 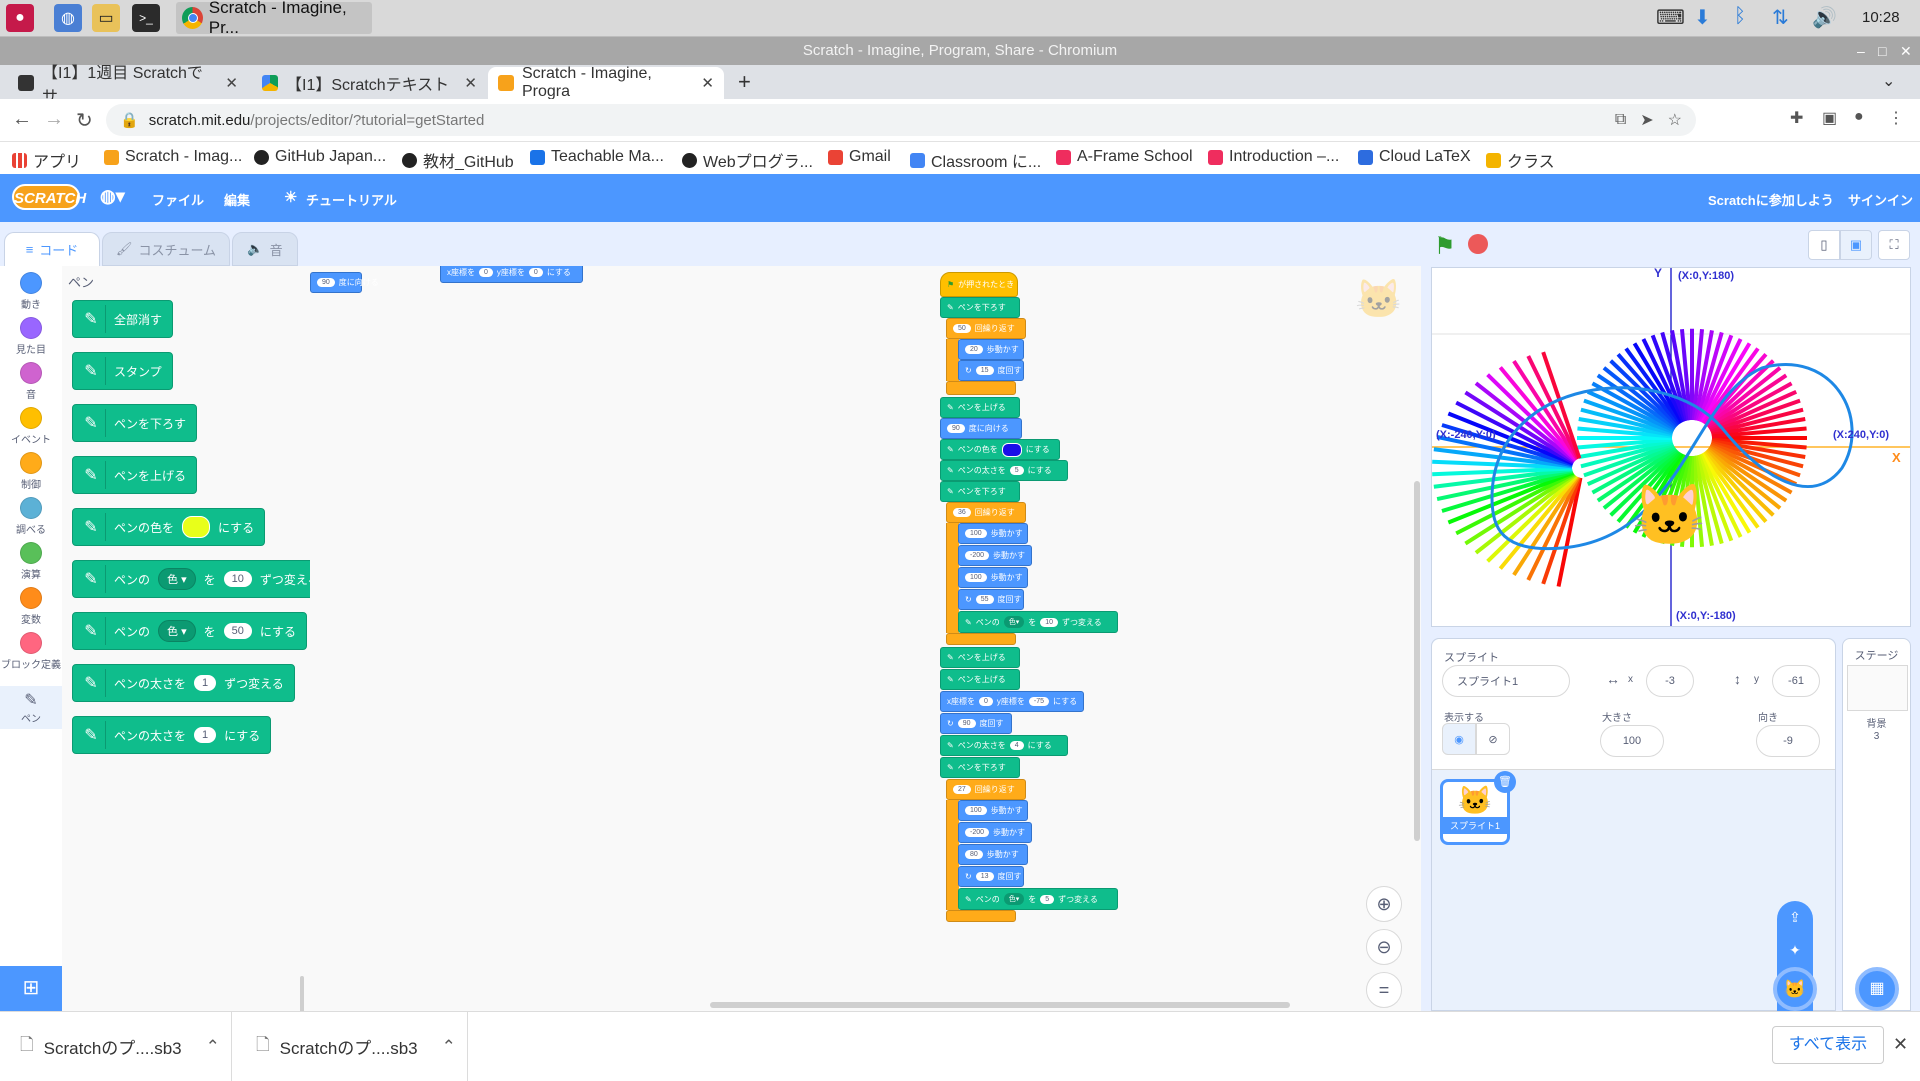 I want to click on cat-sprite-icon: 🐱, so click(x=1669, y=515).